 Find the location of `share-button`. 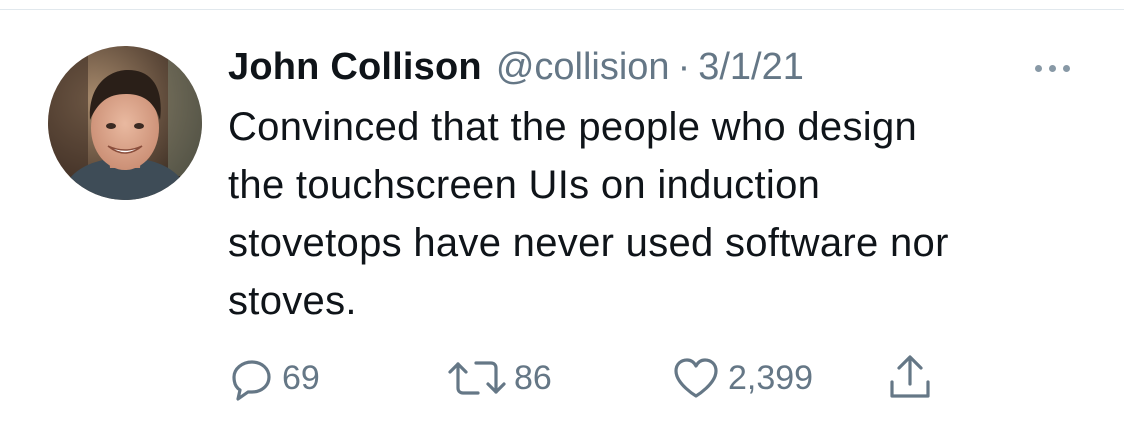

share-button is located at coordinates (910, 378).